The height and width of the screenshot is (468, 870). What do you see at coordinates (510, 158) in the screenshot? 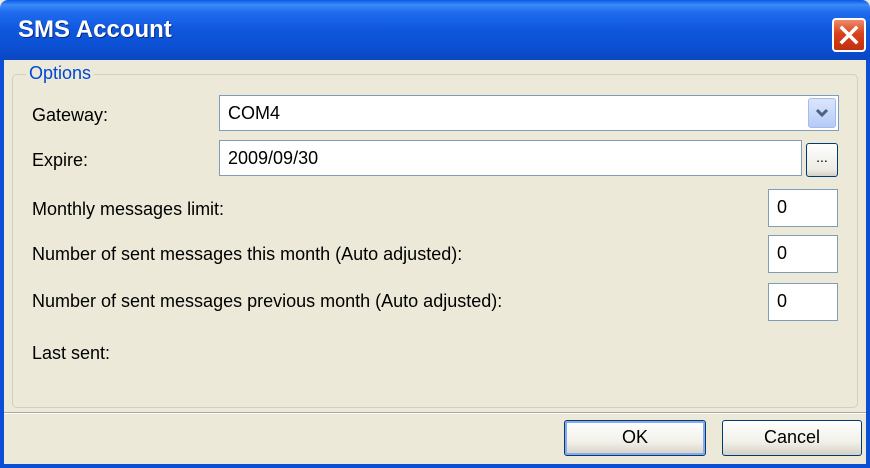
I see `expire-field: 2009/09/30` at bounding box center [510, 158].